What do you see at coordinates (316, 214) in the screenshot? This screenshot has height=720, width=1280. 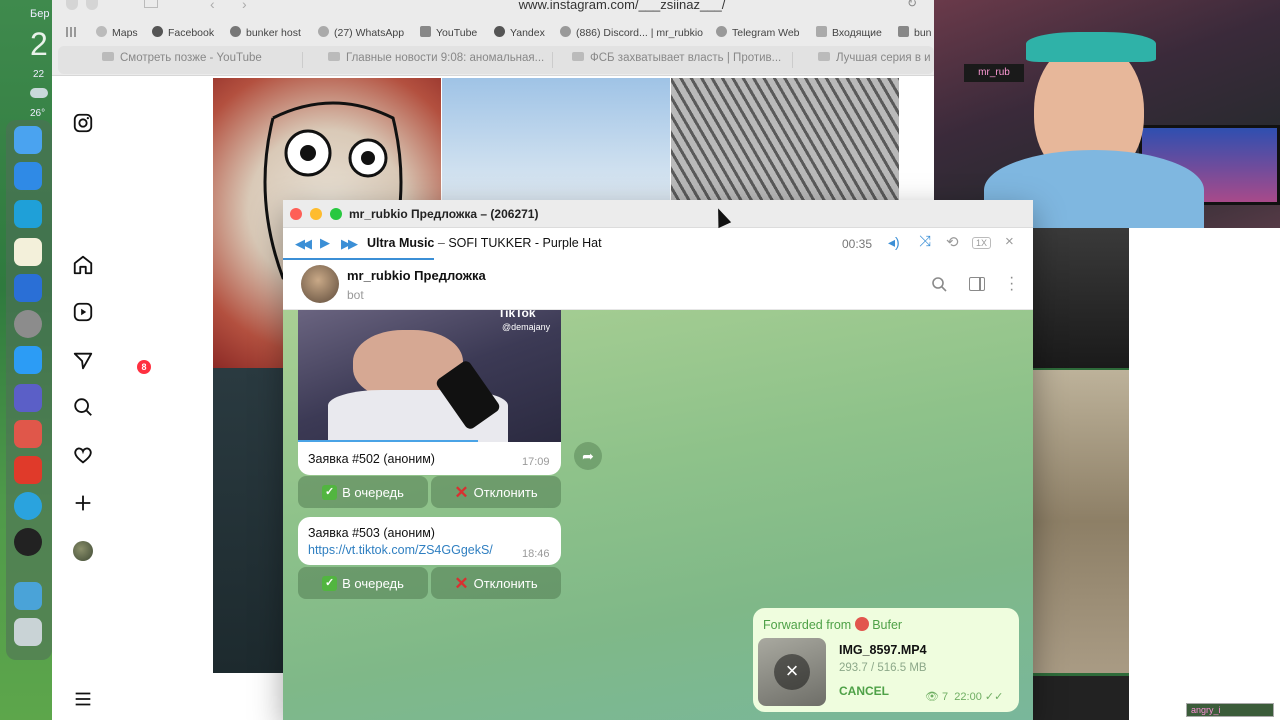 I see `minimize-window-button` at bounding box center [316, 214].